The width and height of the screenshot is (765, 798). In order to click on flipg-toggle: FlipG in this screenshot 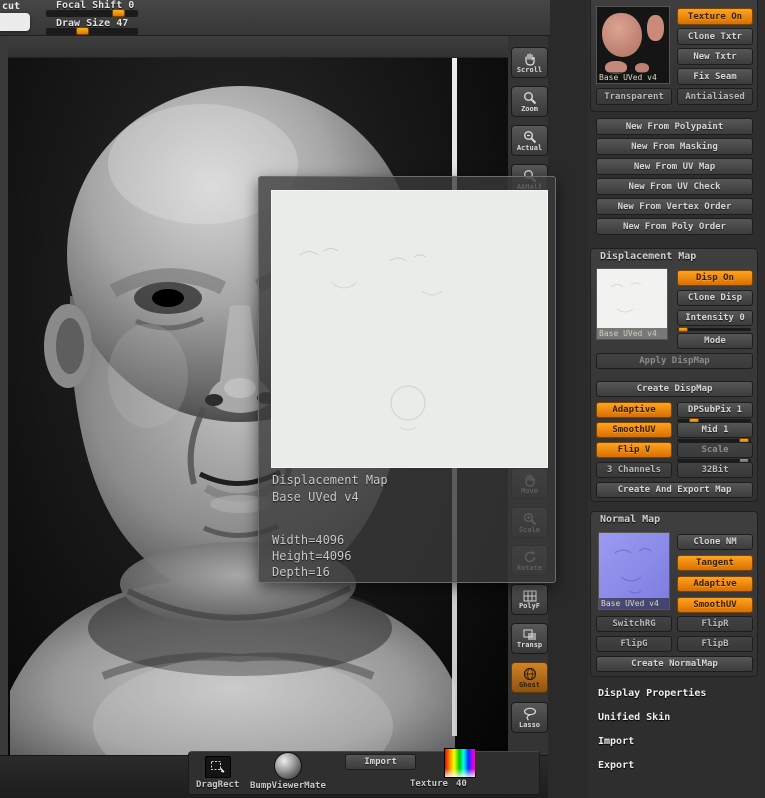, I will do `click(634, 644)`.